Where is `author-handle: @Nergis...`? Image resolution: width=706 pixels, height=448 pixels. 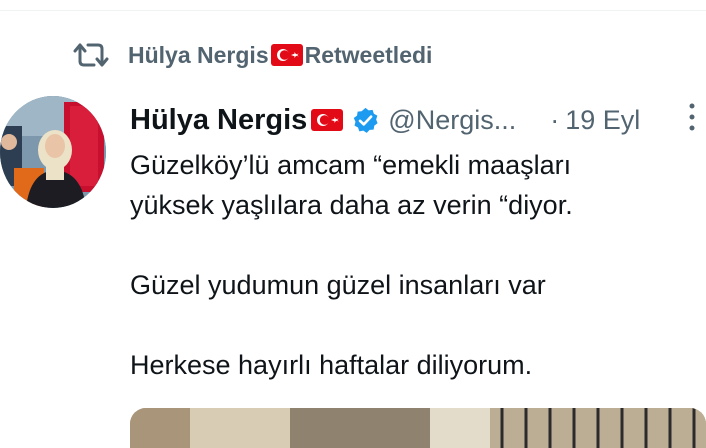 author-handle: @Nergis... is located at coordinates (452, 120).